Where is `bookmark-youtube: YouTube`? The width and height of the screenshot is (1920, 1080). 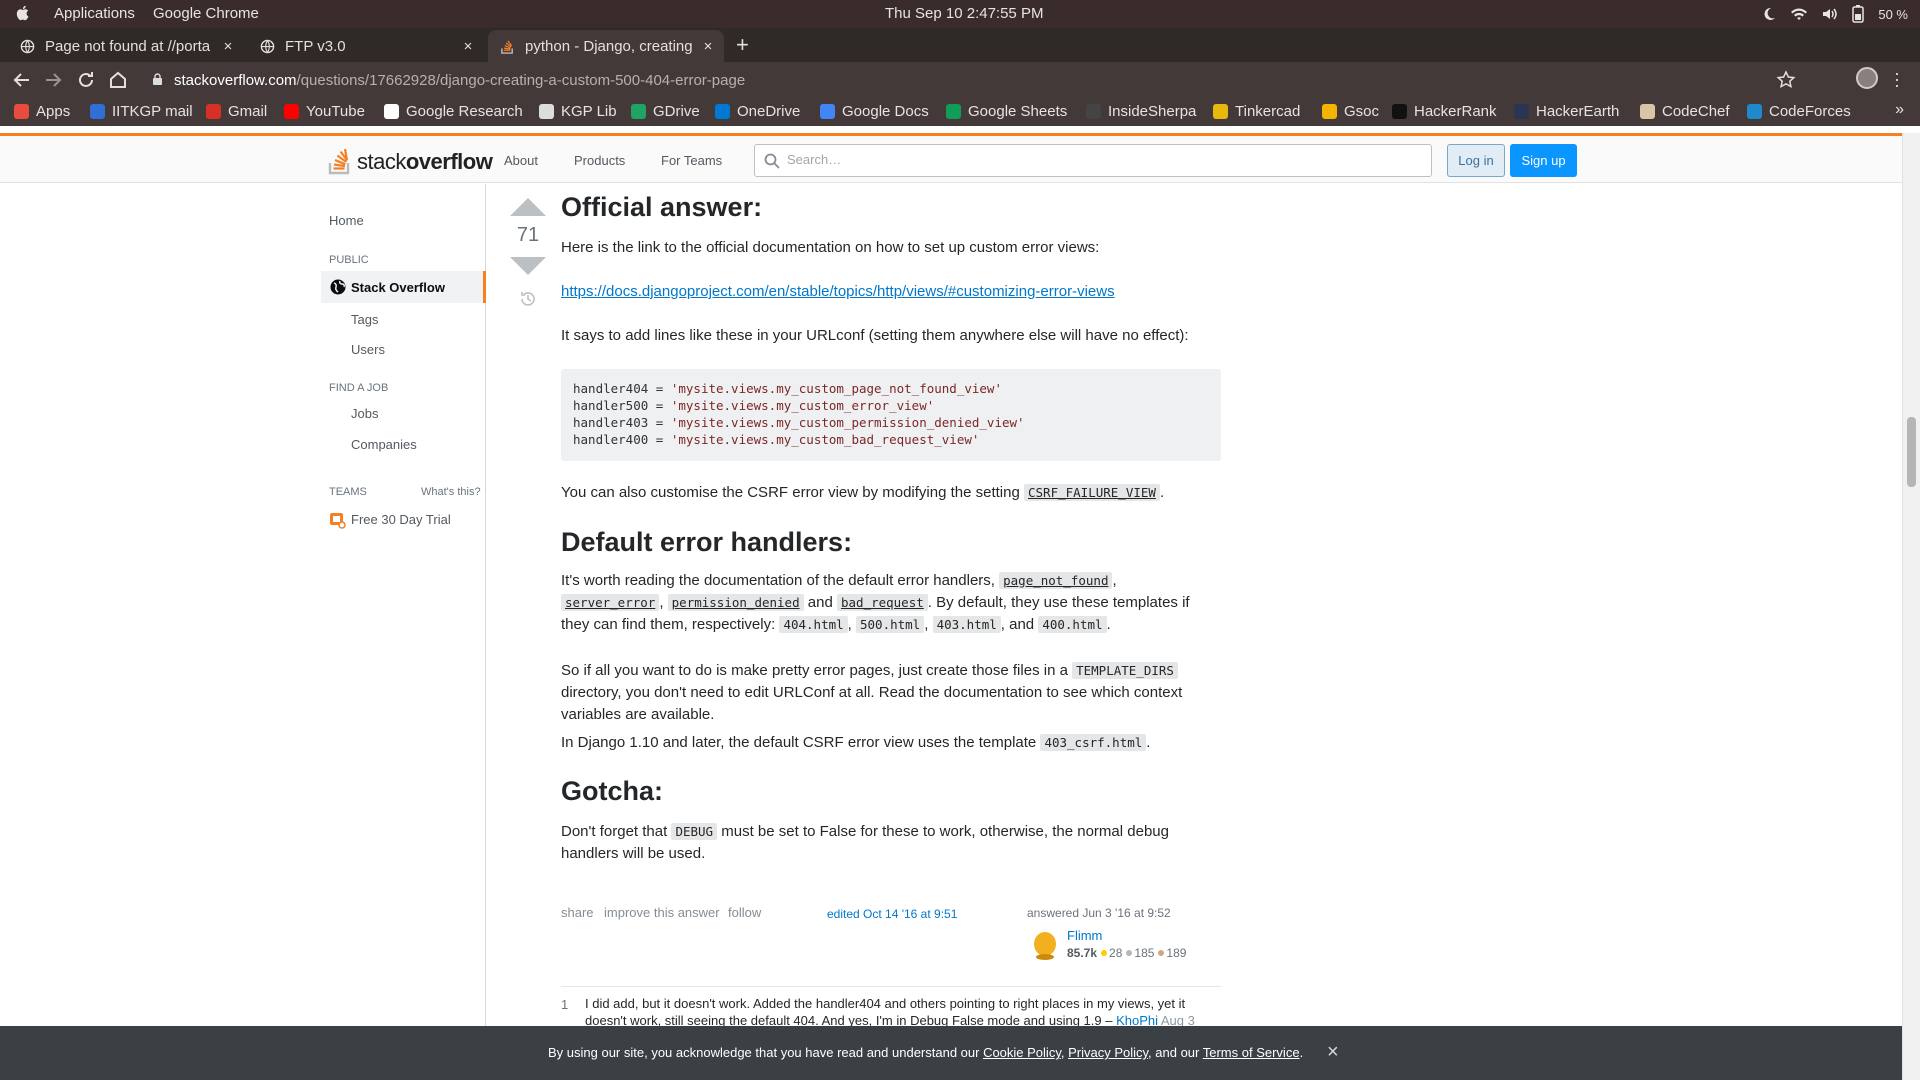
bookmark-youtube: YouTube is located at coordinates (324, 111).